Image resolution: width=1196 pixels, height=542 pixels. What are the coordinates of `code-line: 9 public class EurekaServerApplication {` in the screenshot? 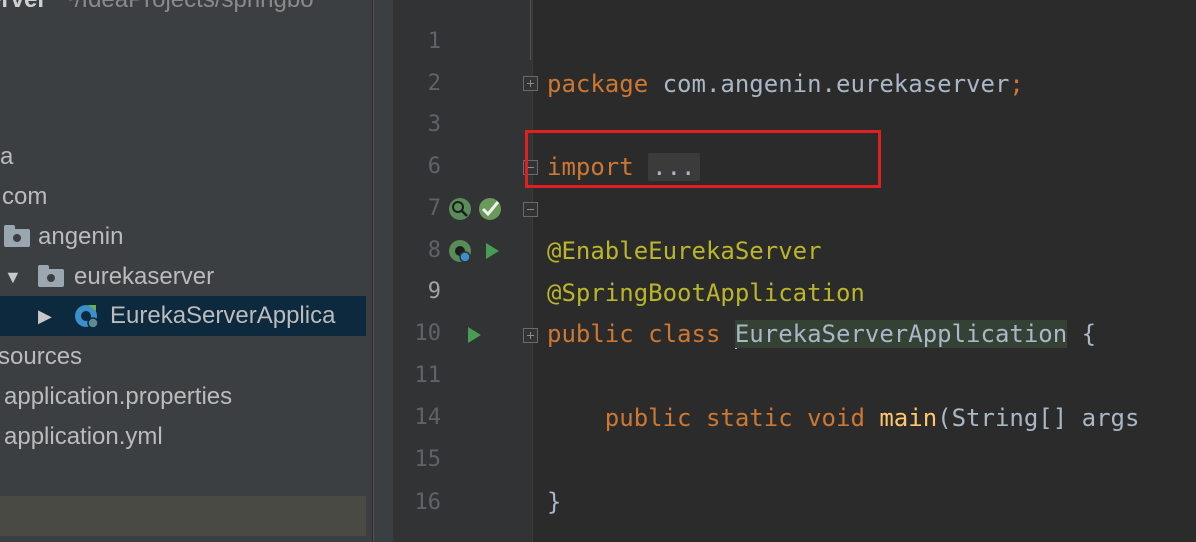 It's located at (794, 289).